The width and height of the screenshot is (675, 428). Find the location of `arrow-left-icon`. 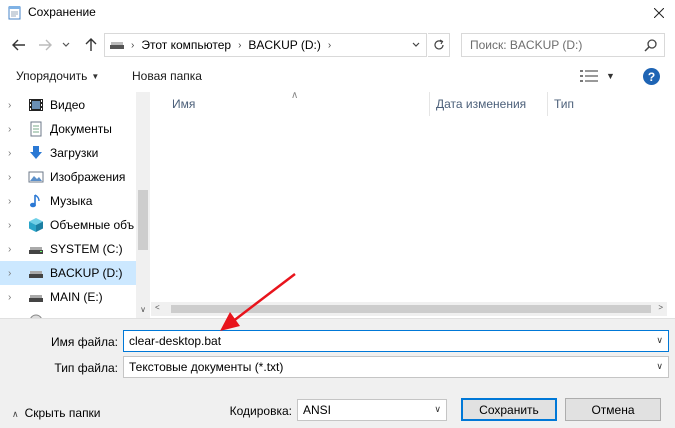

arrow-left-icon is located at coordinates (18, 45).